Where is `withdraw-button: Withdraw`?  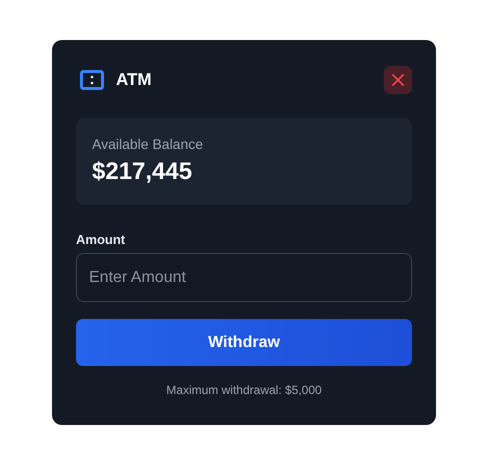 withdraw-button: Withdraw is located at coordinates (244, 342).